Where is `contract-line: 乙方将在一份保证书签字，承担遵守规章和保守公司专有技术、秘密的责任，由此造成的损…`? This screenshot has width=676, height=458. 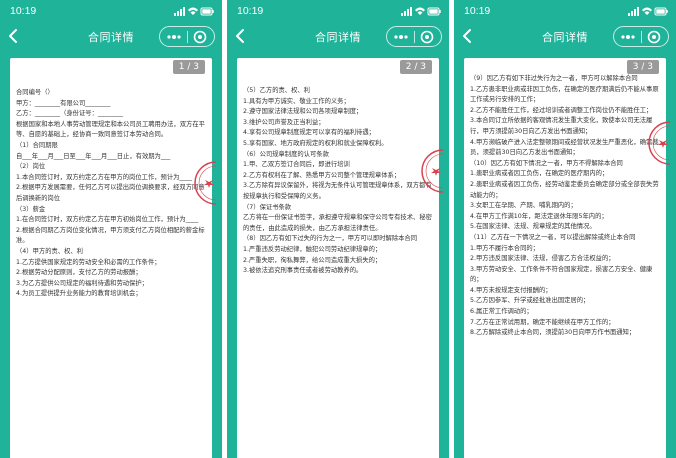 contract-line: 乙方将在一份保证书签字，承担遵守规章和保守公司专有技术、秘密的责任，由此造成的损… is located at coordinates (337, 223).